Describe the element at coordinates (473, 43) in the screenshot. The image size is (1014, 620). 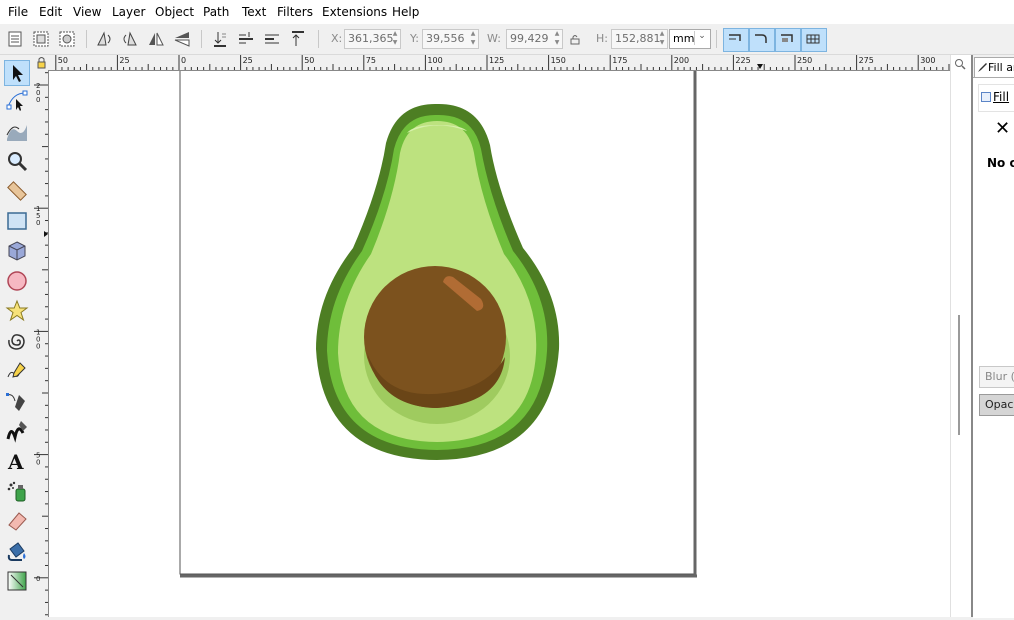
I see `y-decrement-icon: ▼` at that location.